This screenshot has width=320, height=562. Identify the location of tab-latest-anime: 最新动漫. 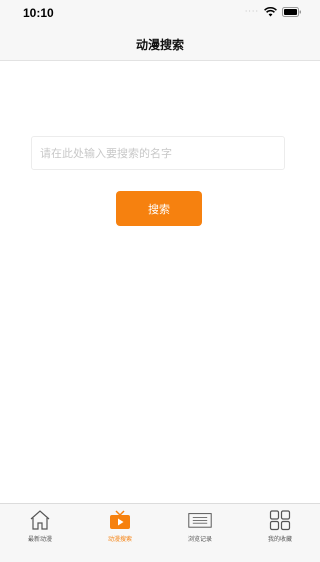
(40, 533).